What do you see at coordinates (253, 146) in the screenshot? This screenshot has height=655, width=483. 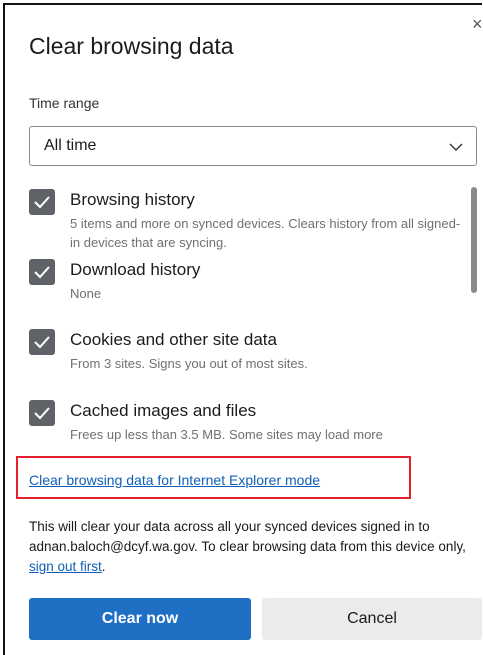 I see `time-range-select: All time` at bounding box center [253, 146].